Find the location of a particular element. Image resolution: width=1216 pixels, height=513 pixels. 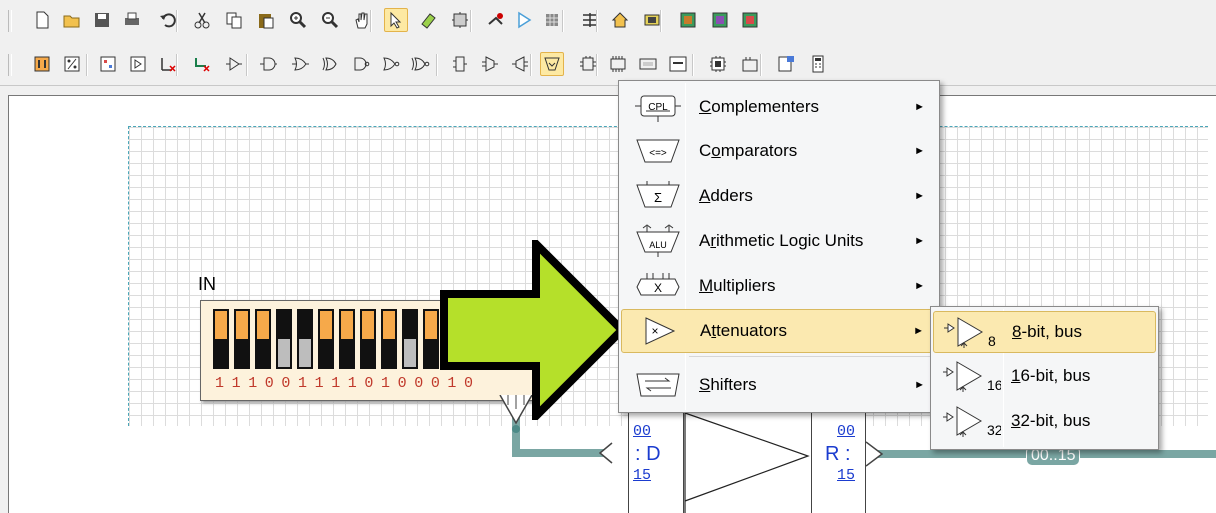

menu-item-complementers: CPL Complementers ► is located at coordinates (779, 107).